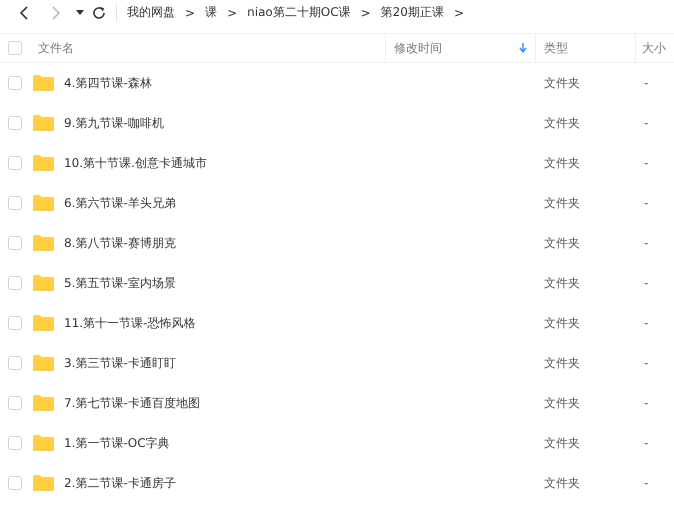 This screenshot has height=508, width=674. Describe the element at coordinates (117, 443) in the screenshot. I see `file-name: 1.第一节课-OC字典` at that location.